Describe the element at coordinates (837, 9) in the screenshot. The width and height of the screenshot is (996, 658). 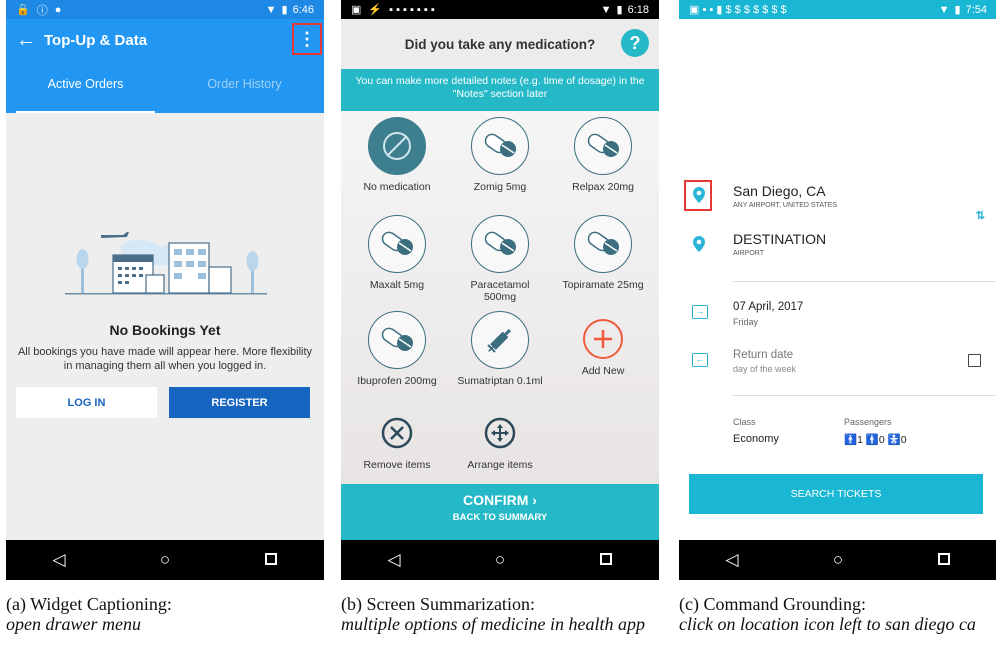
I see `status-bar: ▣ ▪ ▪ ▮ $ $ $ $ $ $ $ ▼ ▮ 7:54` at that location.